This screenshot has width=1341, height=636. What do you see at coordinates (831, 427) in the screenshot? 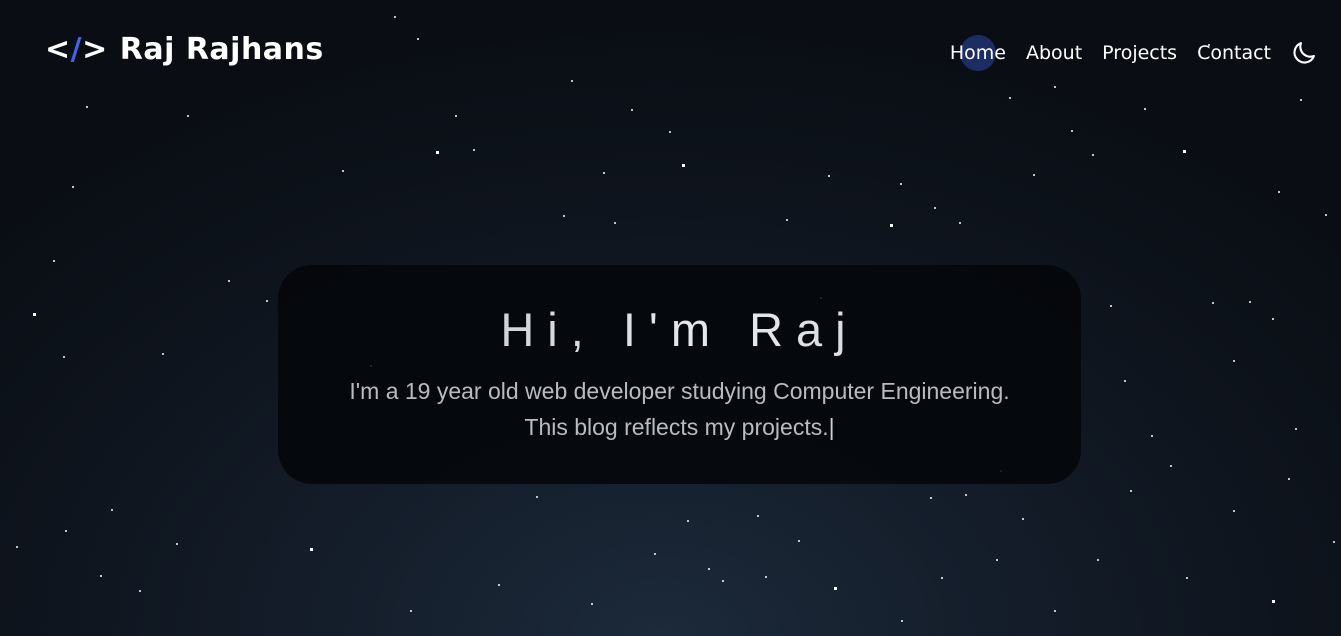
I see `typing-cursor: |` at bounding box center [831, 427].